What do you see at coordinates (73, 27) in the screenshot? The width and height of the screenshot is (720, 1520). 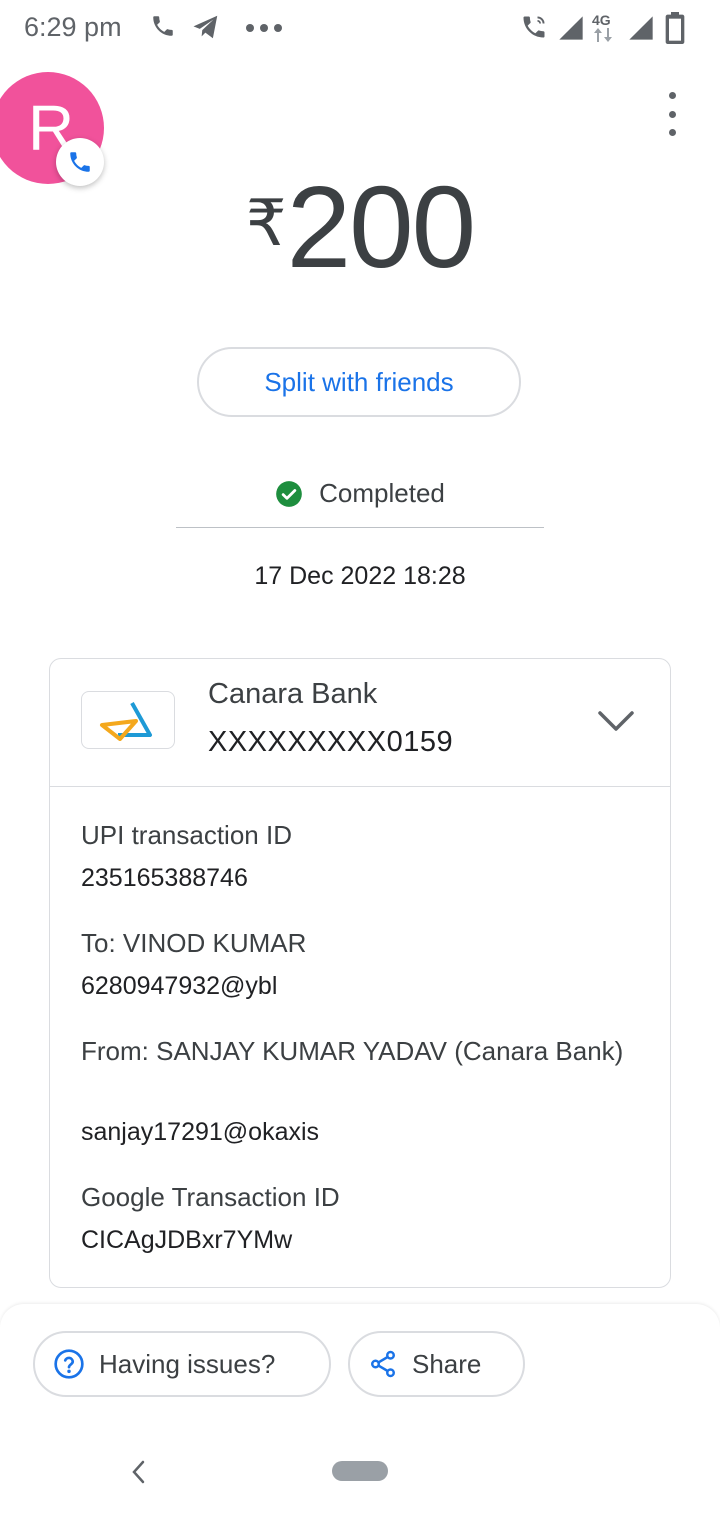 I see `status-time: 6:29 pm` at bounding box center [73, 27].